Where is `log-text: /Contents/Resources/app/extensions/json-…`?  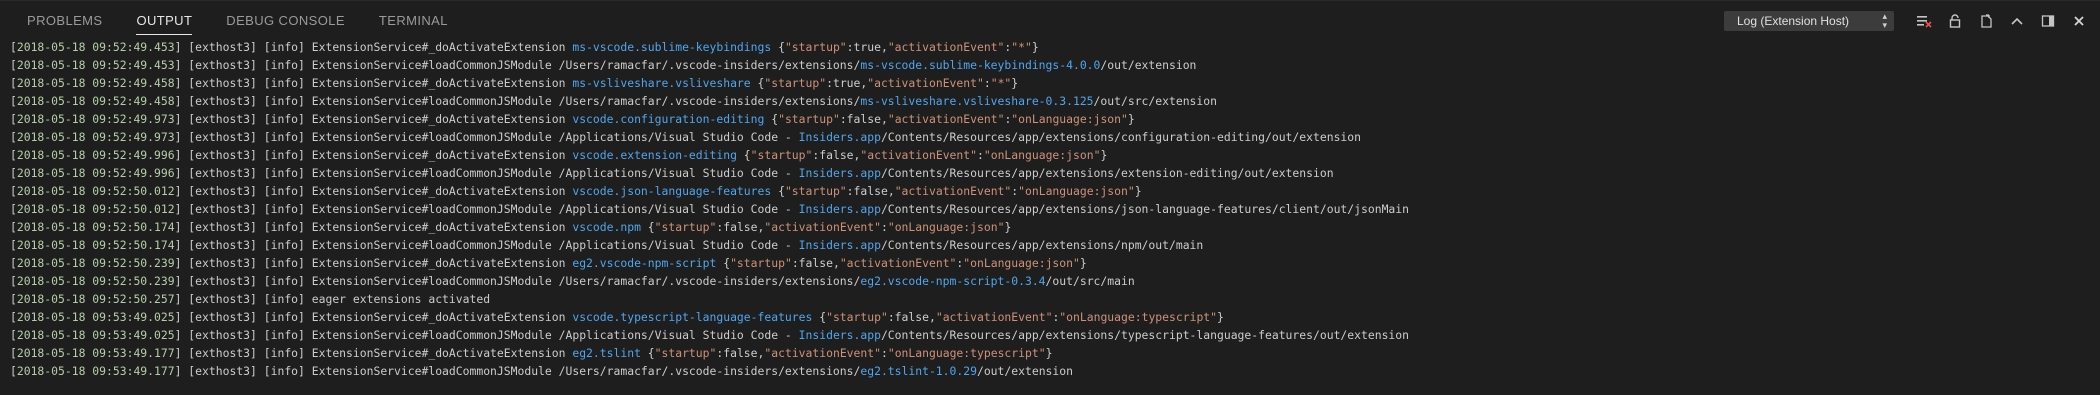 log-text: /Contents/Resources/app/extensions/json-… is located at coordinates (1144, 209).